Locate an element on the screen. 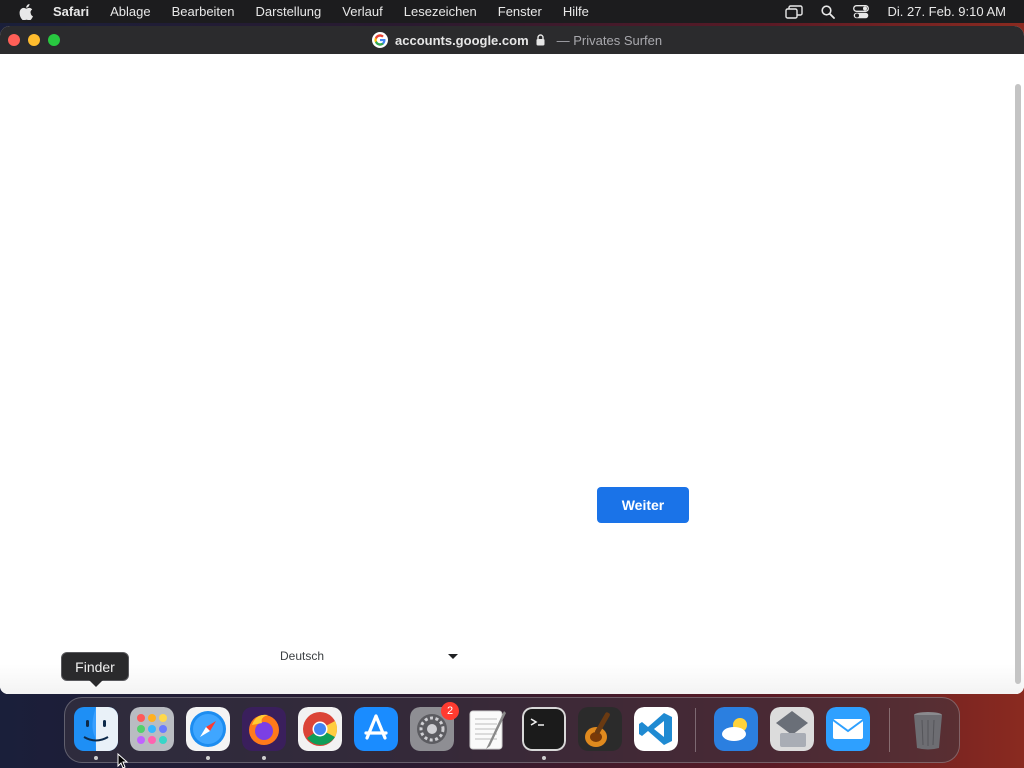 Image resolution: width=1024 pixels, height=768 pixels. address-display: accounts.google.com — Privates Surfen is located at coordinates (517, 40).